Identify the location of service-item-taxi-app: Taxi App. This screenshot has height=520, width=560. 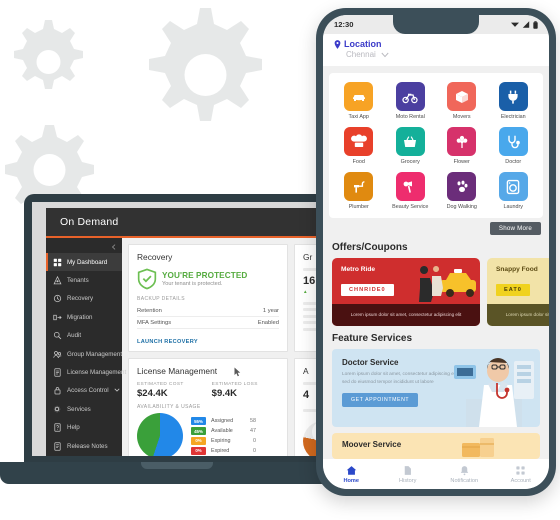
(359, 101).